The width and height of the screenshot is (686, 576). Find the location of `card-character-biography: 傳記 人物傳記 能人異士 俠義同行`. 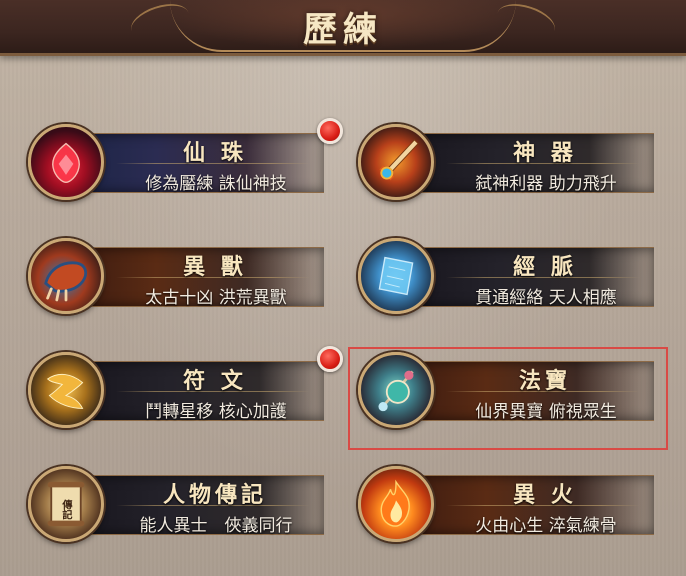

card-character-biography: 傳記 人物傳記 能人異士 俠義同行 is located at coordinates (178, 504).